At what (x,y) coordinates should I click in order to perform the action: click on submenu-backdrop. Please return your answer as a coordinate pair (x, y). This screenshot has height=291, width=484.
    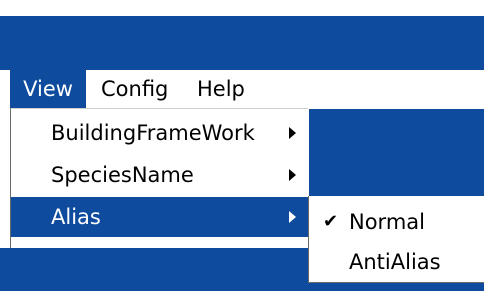
    Looking at the image, I should click on (396, 152).